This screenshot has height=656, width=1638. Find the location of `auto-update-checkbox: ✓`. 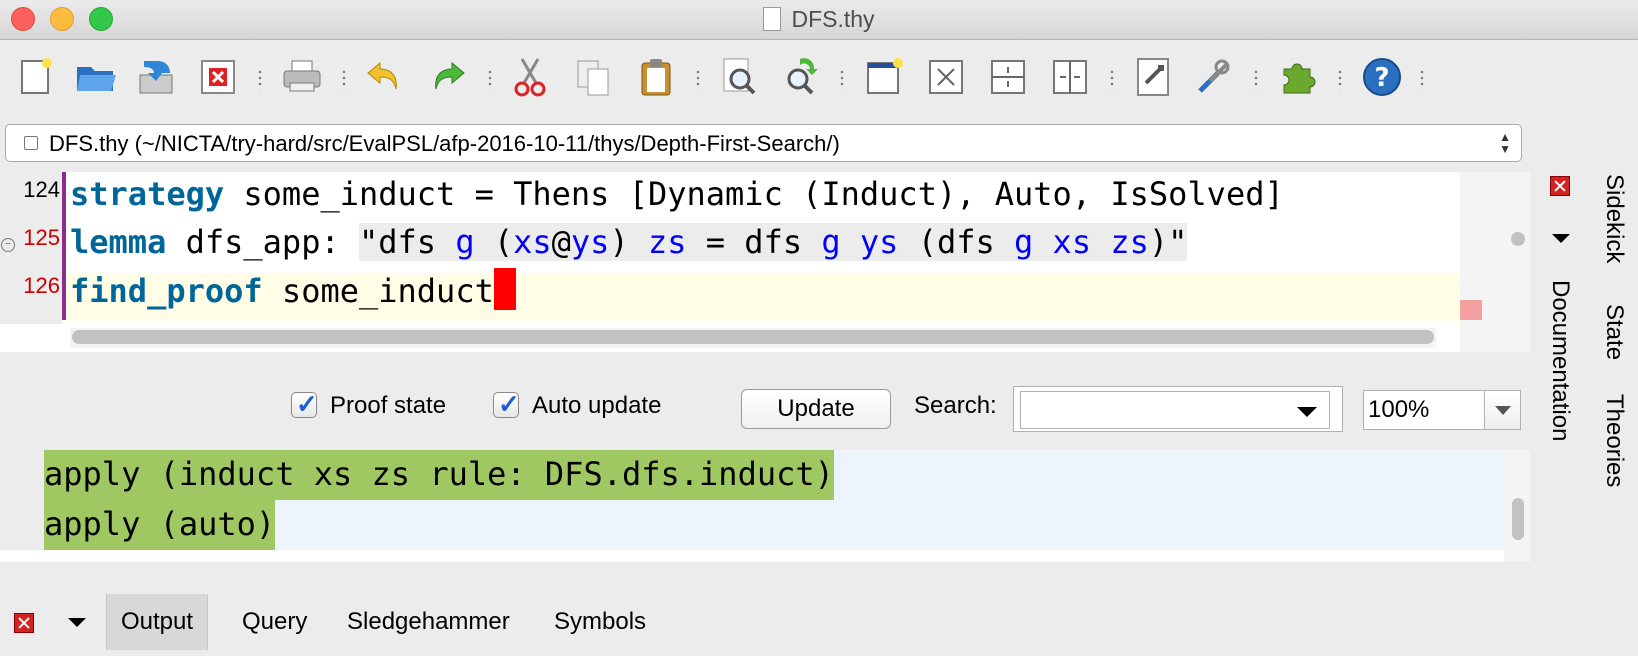

auto-update-checkbox: ✓ is located at coordinates (506, 404).